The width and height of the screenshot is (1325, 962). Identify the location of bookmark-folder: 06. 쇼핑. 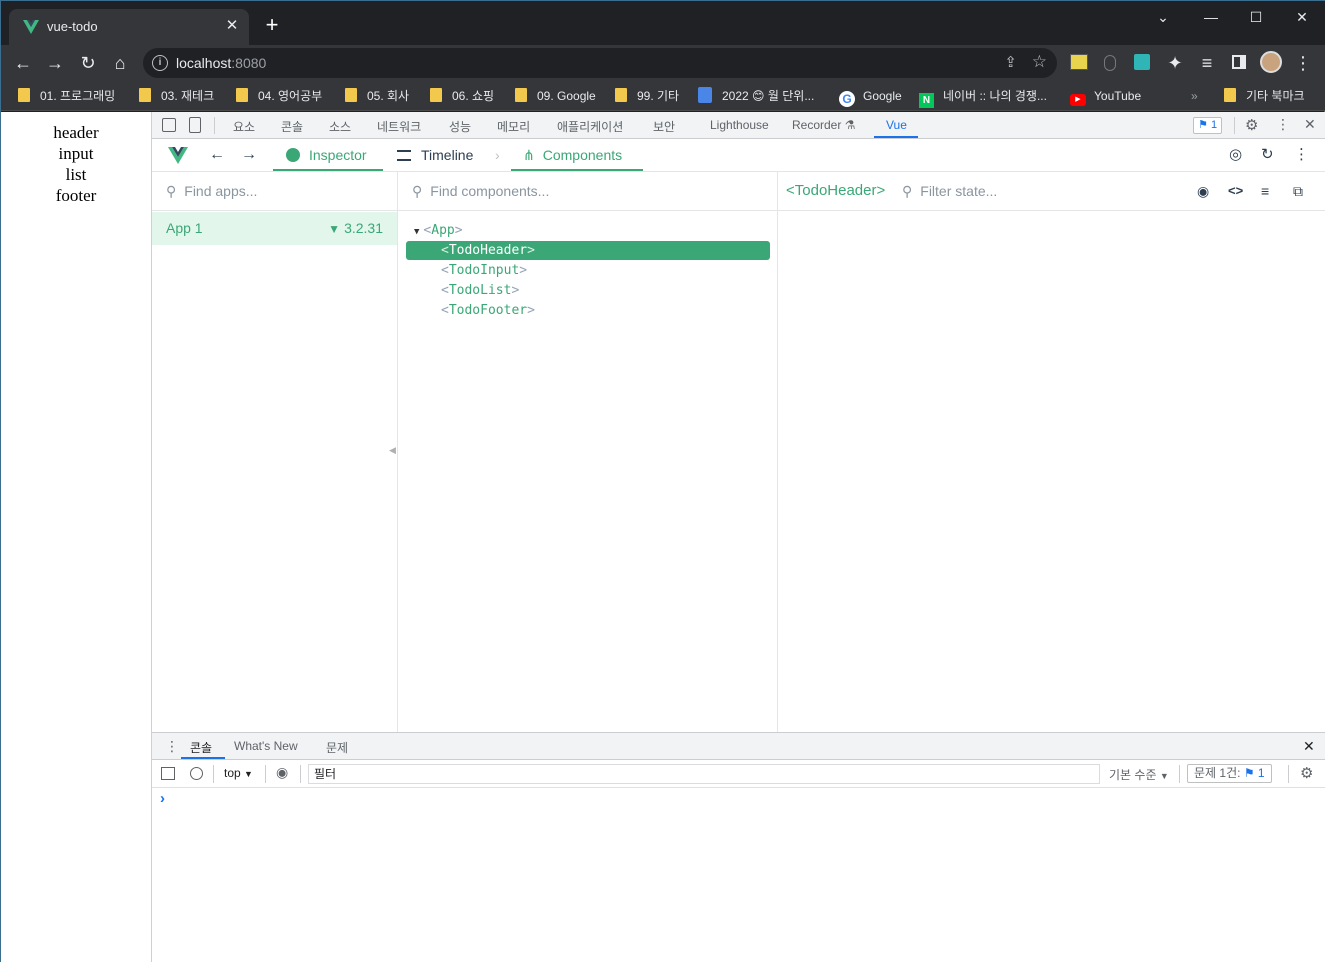
(462, 96).